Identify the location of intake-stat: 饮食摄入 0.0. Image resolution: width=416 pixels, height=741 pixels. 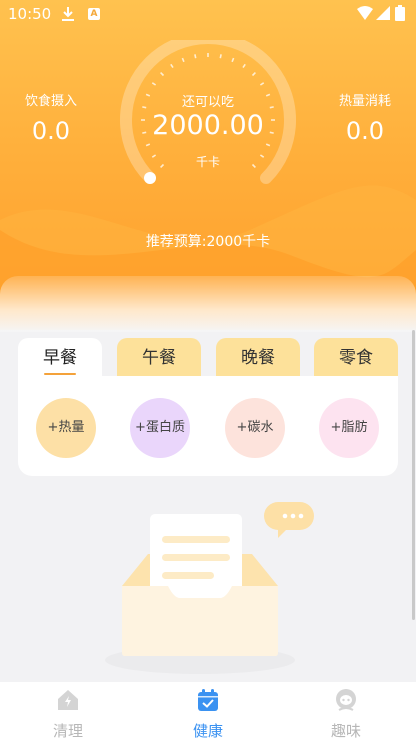
(51, 117).